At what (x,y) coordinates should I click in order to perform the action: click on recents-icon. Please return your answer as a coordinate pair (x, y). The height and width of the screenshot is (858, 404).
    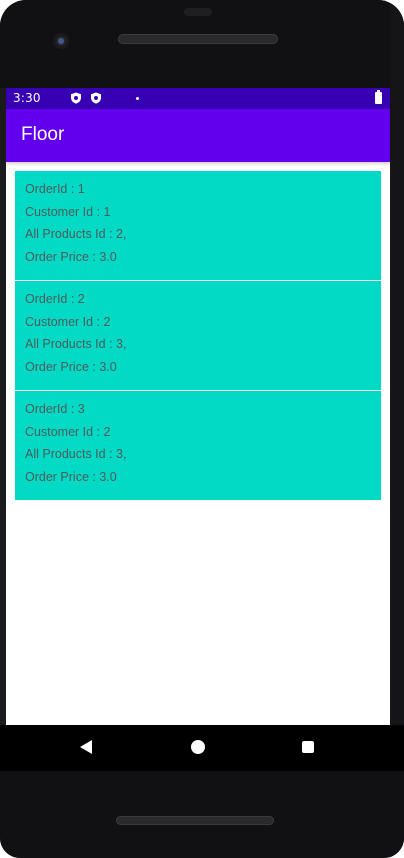
    Looking at the image, I should click on (308, 747).